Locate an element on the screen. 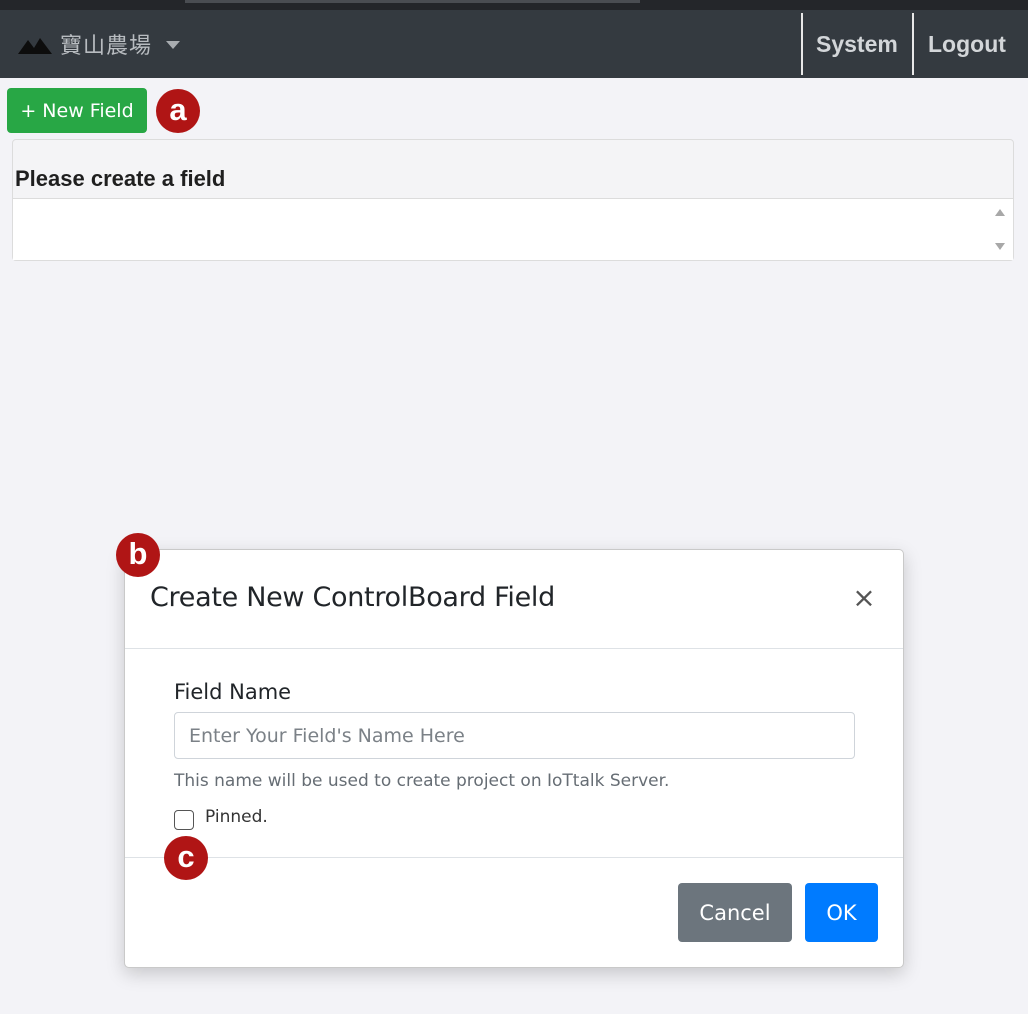 The width and height of the screenshot is (1028, 1014). brand-name: 寶山農場 is located at coordinates (106, 46).